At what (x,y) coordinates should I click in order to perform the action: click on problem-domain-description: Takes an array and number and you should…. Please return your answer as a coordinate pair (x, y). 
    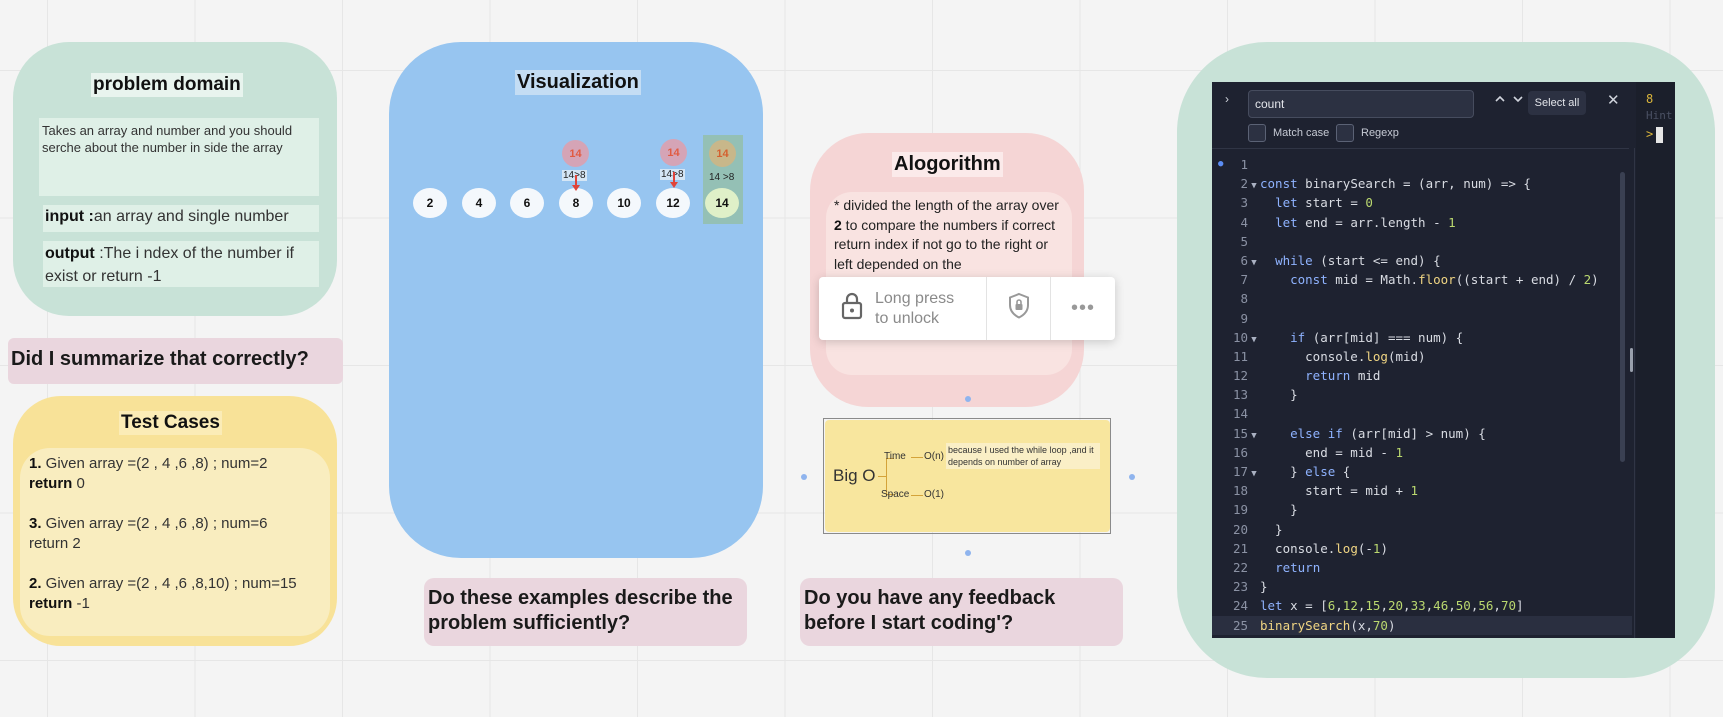
    Looking at the image, I should click on (179, 157).